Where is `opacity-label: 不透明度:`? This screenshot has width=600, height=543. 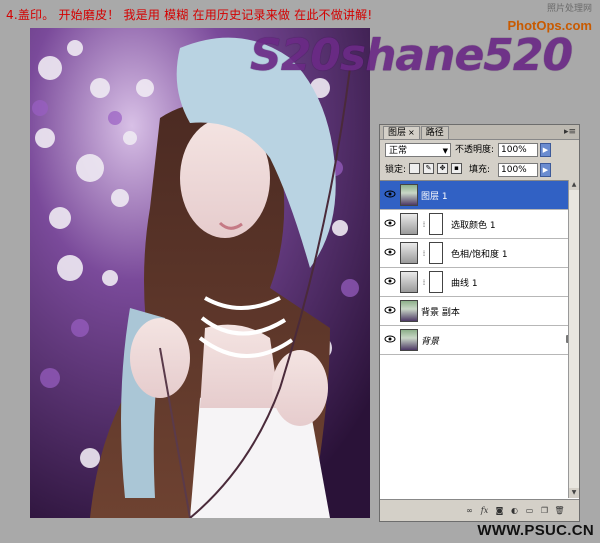
opacity-label: 不透明度: is located at coordinates (475, 150).